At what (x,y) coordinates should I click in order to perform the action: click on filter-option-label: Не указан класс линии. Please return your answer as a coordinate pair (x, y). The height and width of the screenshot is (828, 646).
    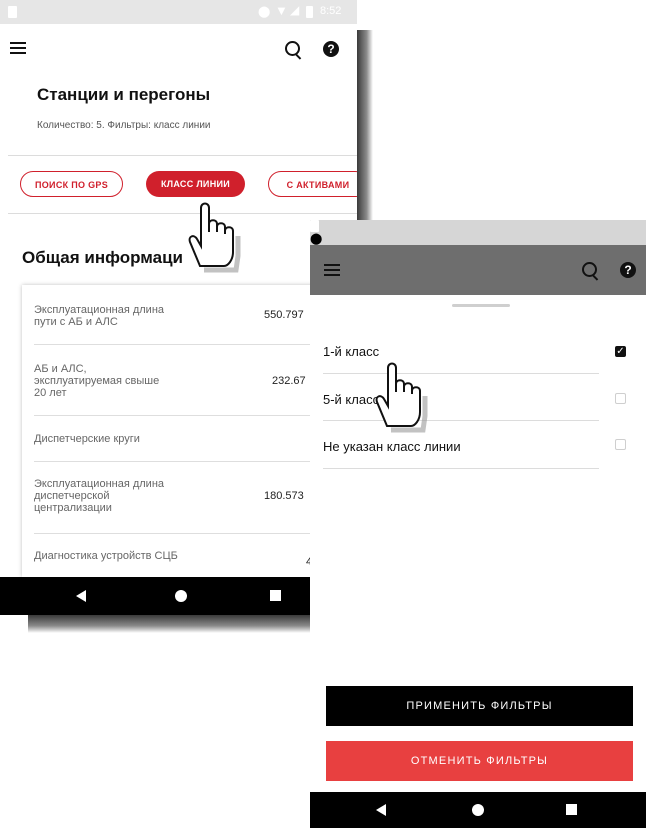
    Looking at the image, I should click on (392, 446).